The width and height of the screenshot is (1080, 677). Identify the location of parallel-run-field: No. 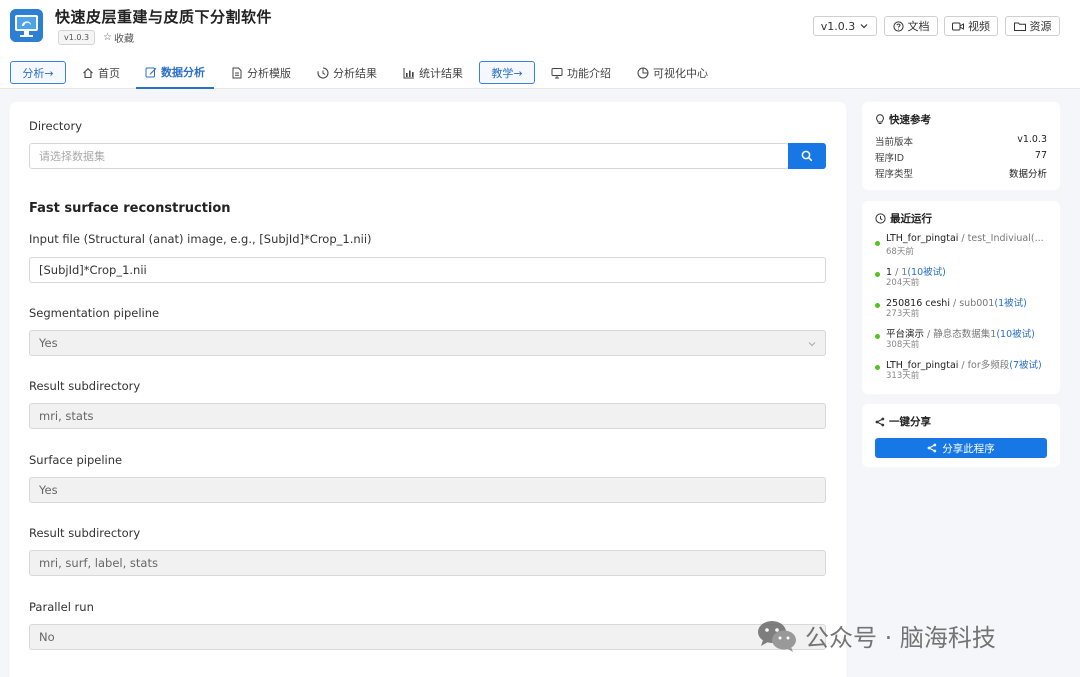
(427, 637).